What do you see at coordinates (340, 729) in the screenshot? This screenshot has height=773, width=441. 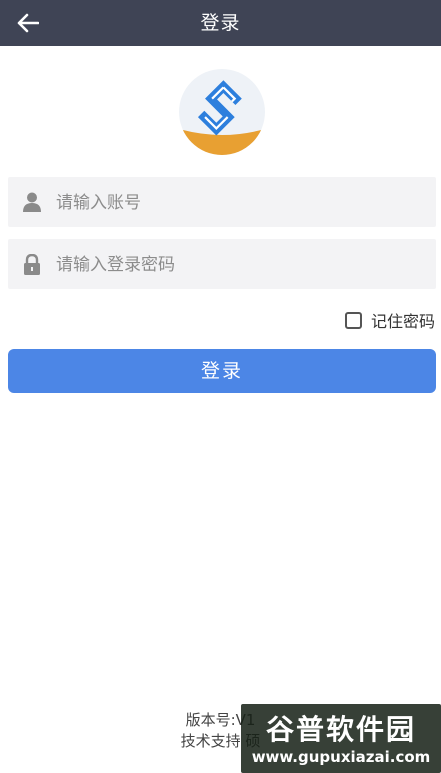 I see `watermark-title: 谷普软件园` at bounding box center [340, 729].